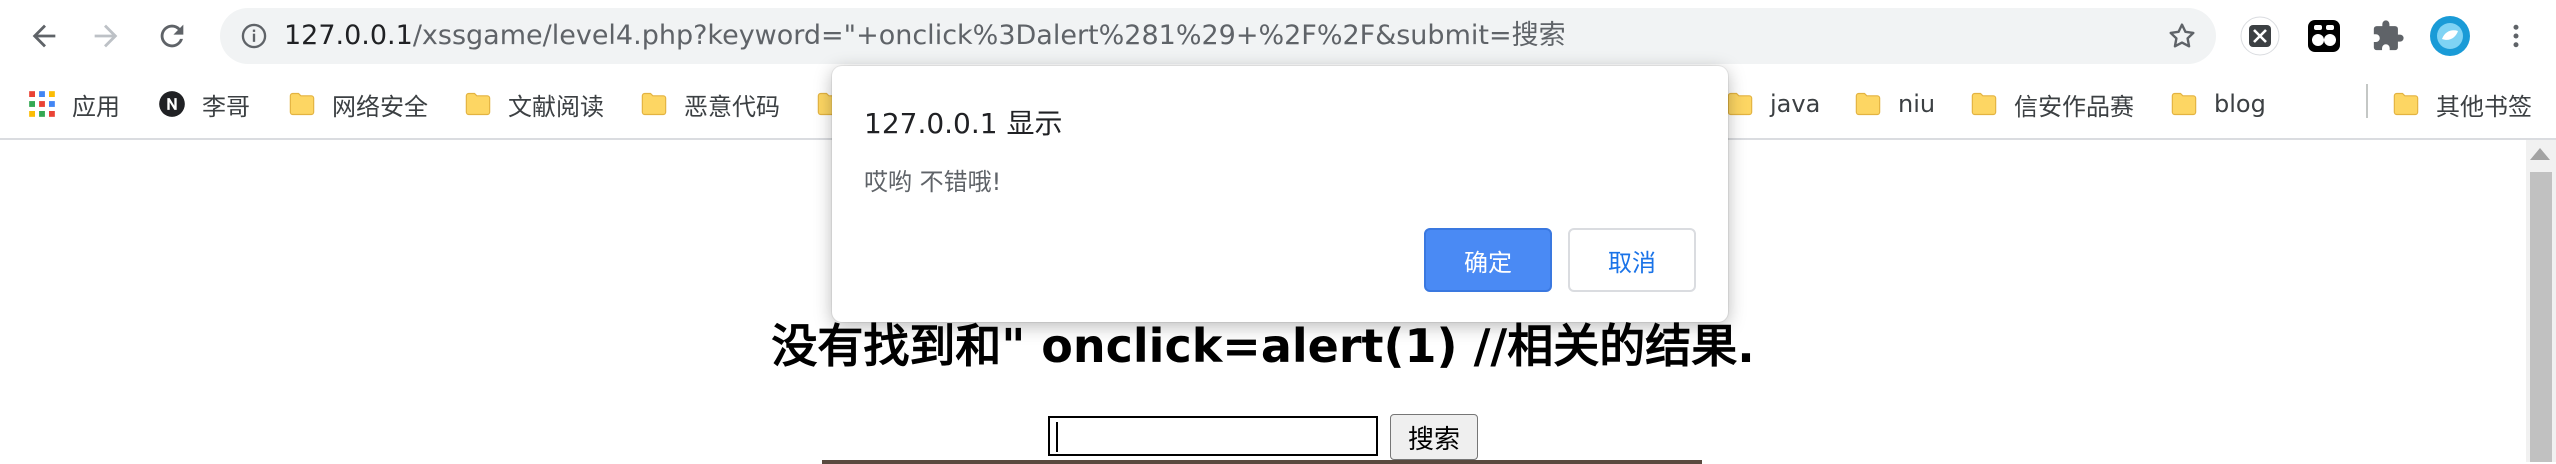 The width and height of the screenshot is (2556, 464). What do you see at coordinates (2074, 106) in the screenshot?
I see `bookmark-label: 信安作品赛` at bounding box center [2074, 106].